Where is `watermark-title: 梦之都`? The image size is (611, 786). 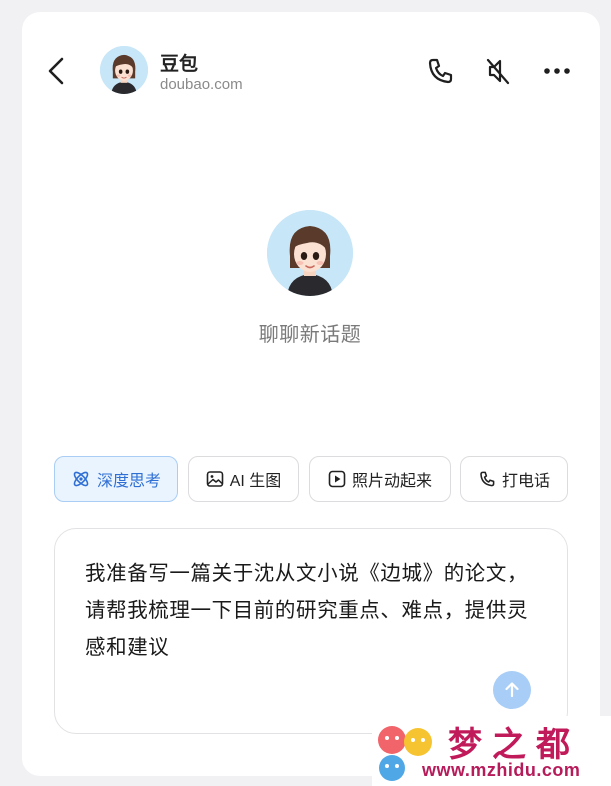
watermark-title: 梦之都 is located at coordinates (514, 745).